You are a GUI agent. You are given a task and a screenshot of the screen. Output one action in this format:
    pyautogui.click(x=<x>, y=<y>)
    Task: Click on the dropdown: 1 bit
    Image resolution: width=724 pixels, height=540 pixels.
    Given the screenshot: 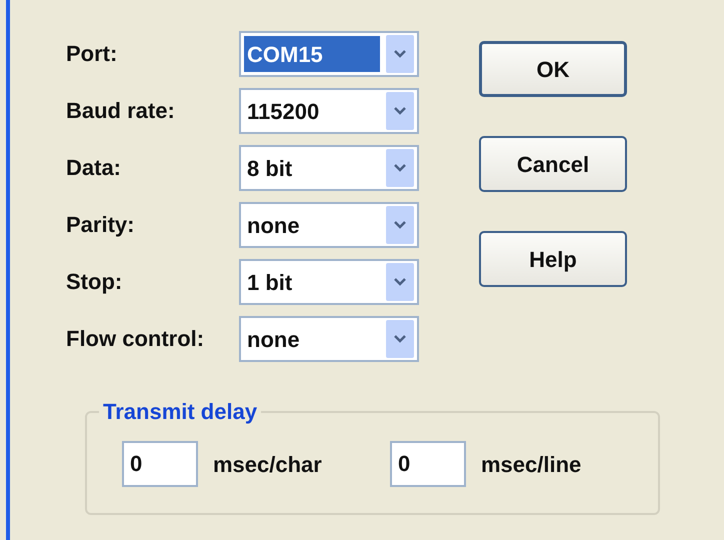 What is the action you would take?
    pyautogui.click(x=329, y=282)
    